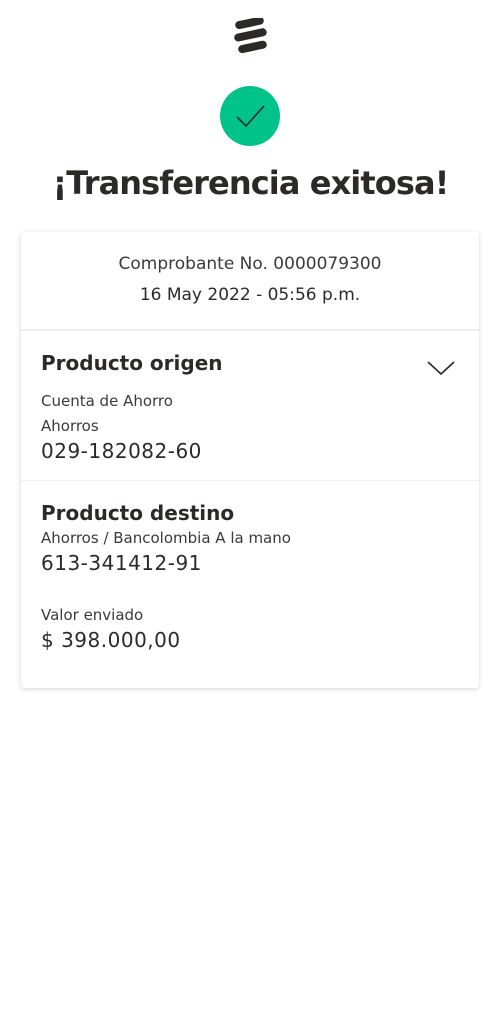 The width and height of the screenshot is (501, 1024). I want to click on origin-title: Producto origen, so click(132, 363).